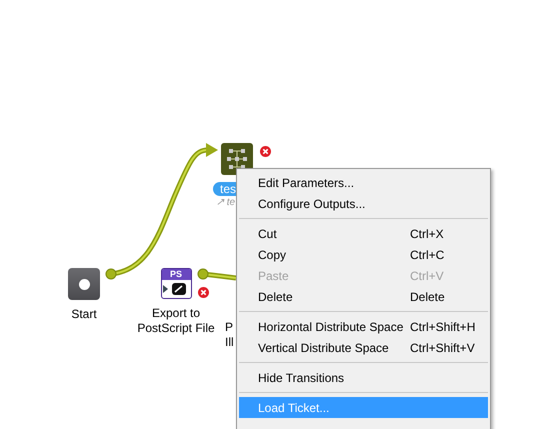  Describe the element at coordinates (84, 284) in the screenshot. I see `start-node-icon` at that location.